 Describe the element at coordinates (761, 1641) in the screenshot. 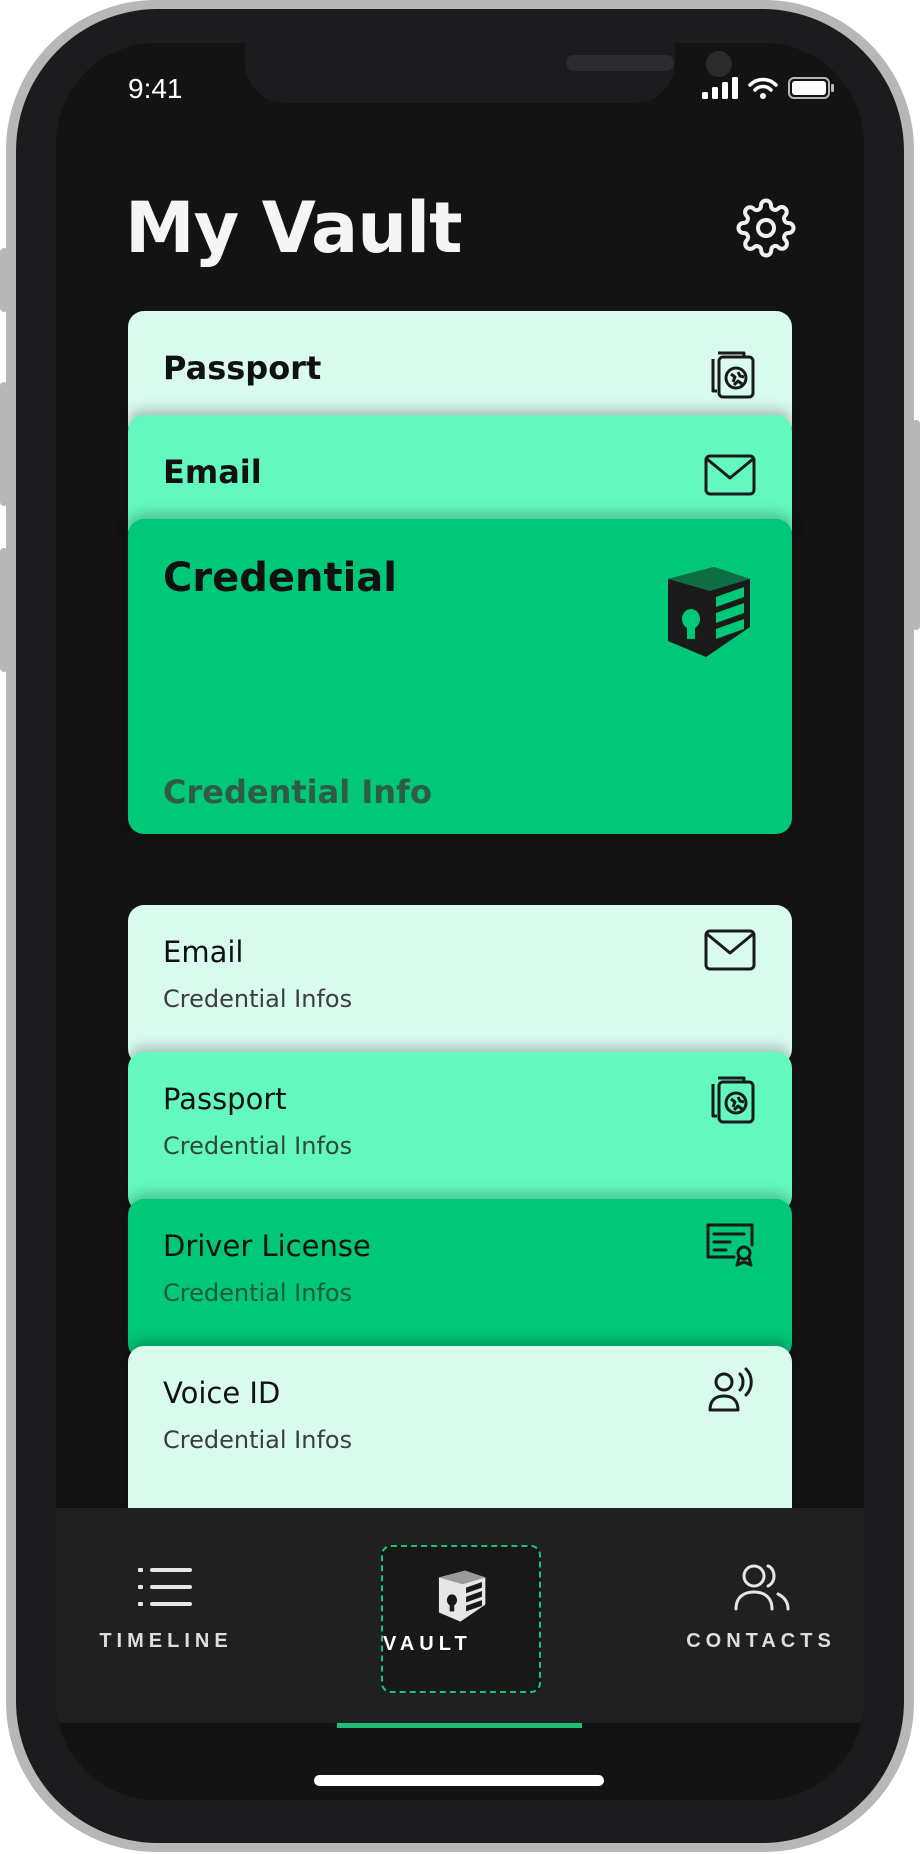

I see `nav-label: CONTACTS` at that location.